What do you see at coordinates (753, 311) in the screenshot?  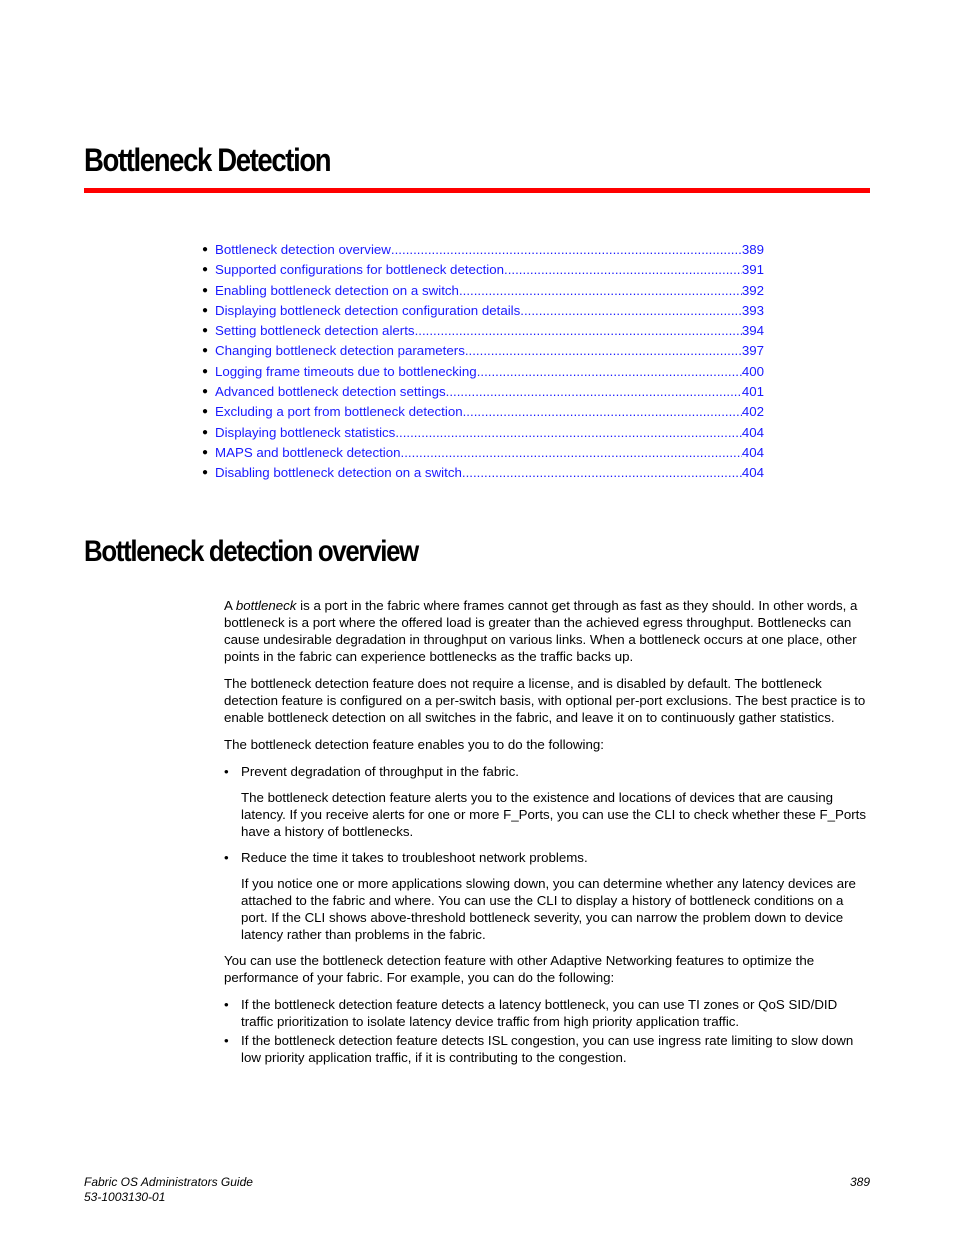 I see `toc-page-number: 393` at bounding box center [753, 311].